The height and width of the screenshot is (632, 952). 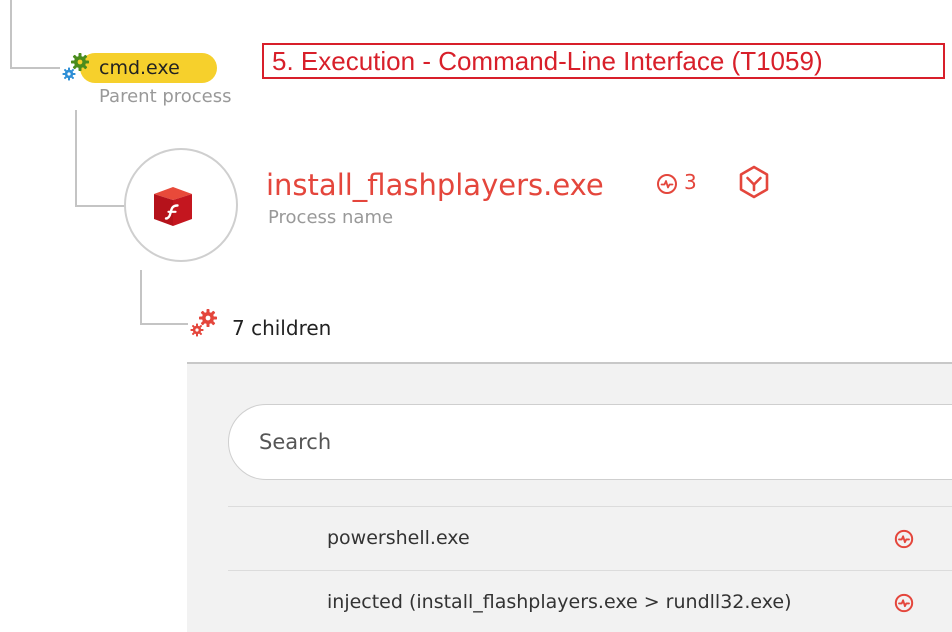 I want to click on tree-line-process-vertical, so click(x=141, y=297).